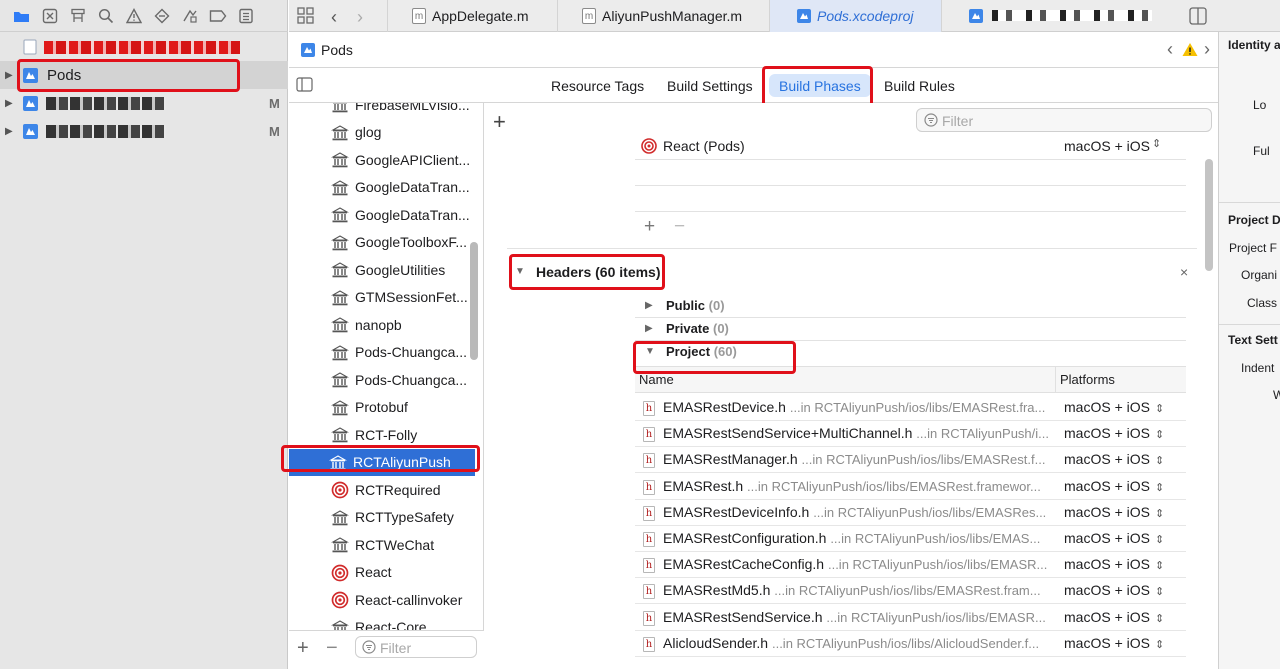  What do you see at coordinates (1055, 16) in the screenshot?
I see `tab-redacted` at bounding box center [1055, 16].